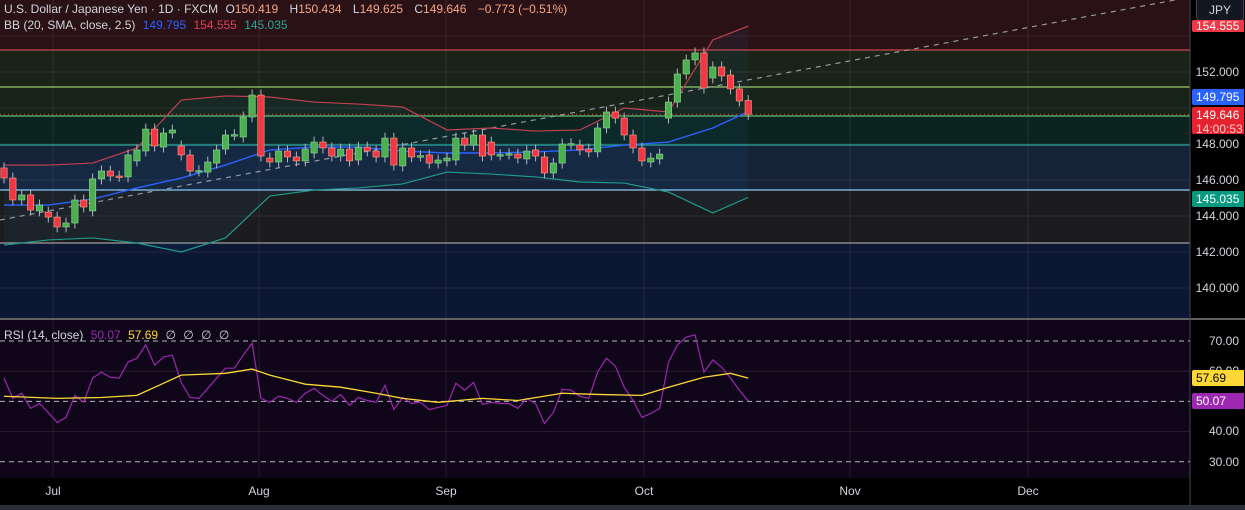  I want to click on rsi-tick: 70.00, so click(1223, 341).